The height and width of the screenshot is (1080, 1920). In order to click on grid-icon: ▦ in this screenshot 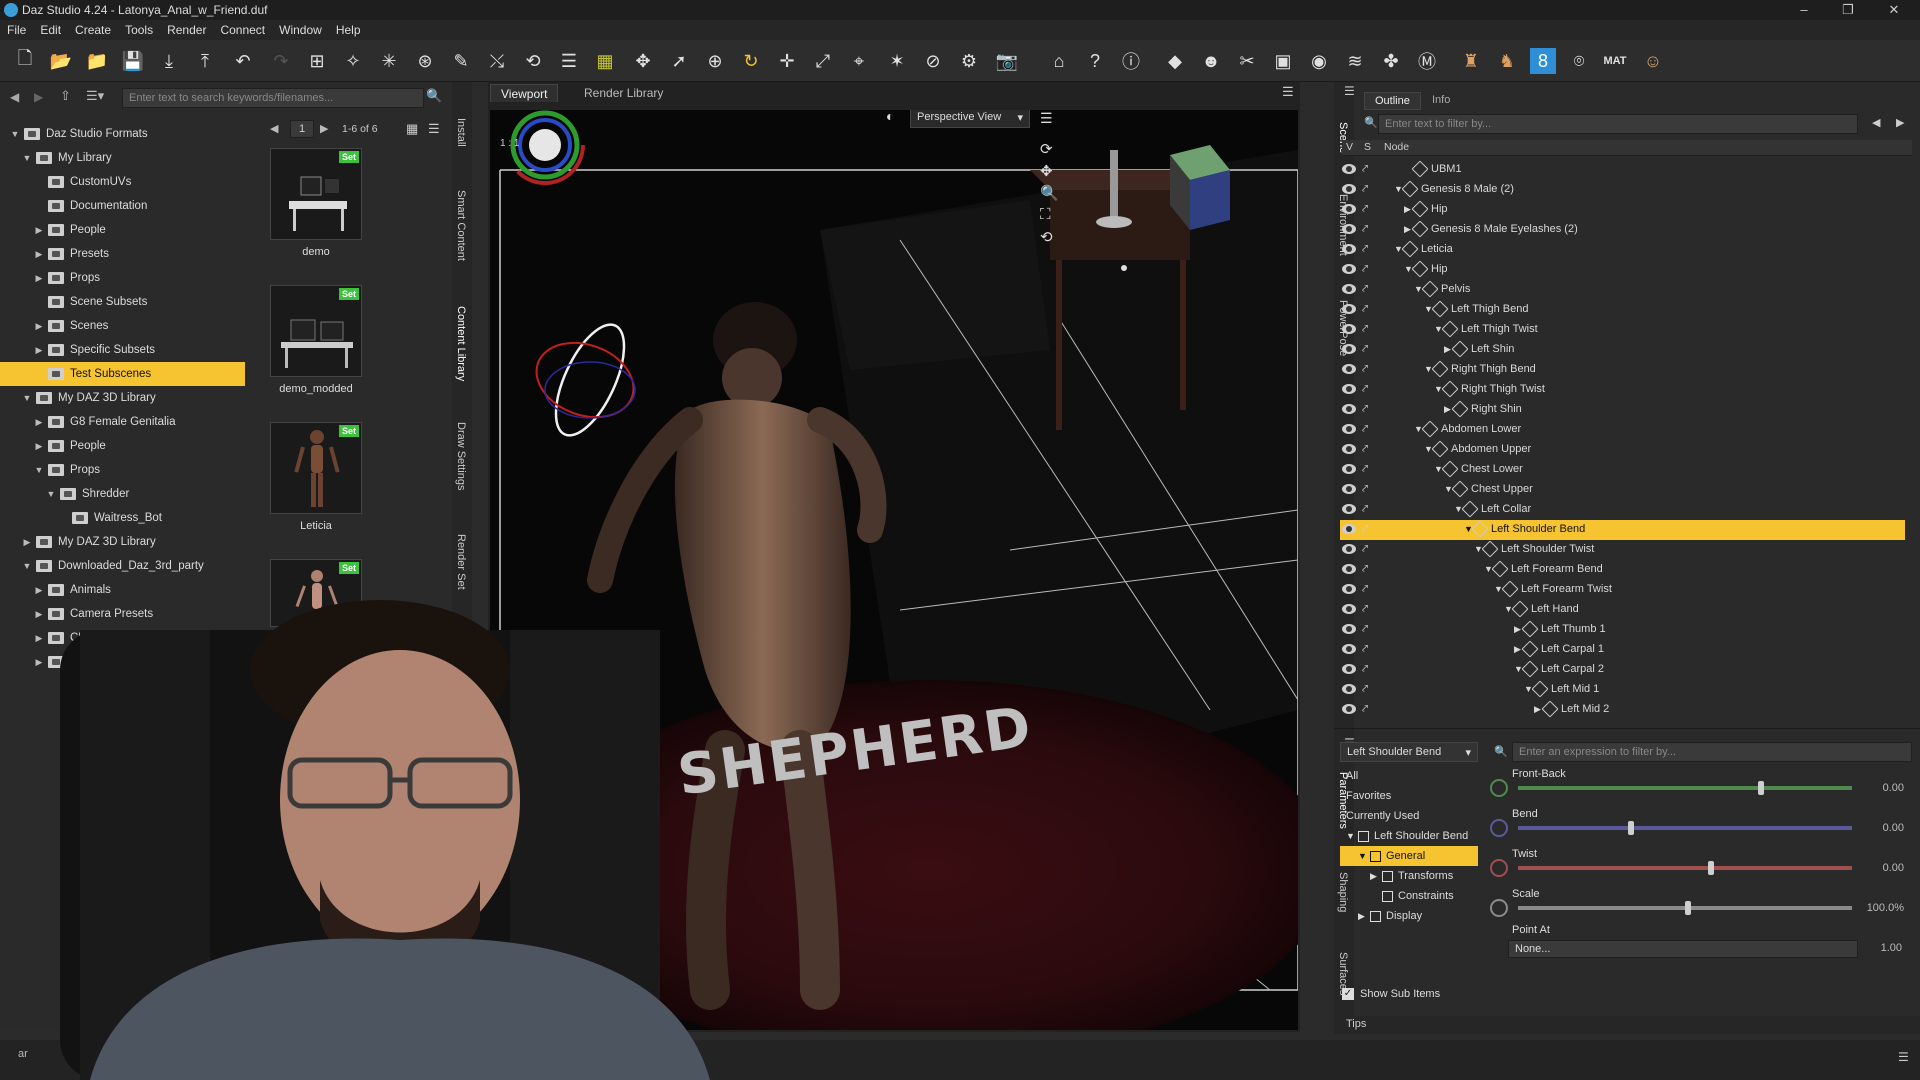, I will do `click(605, 61)`.